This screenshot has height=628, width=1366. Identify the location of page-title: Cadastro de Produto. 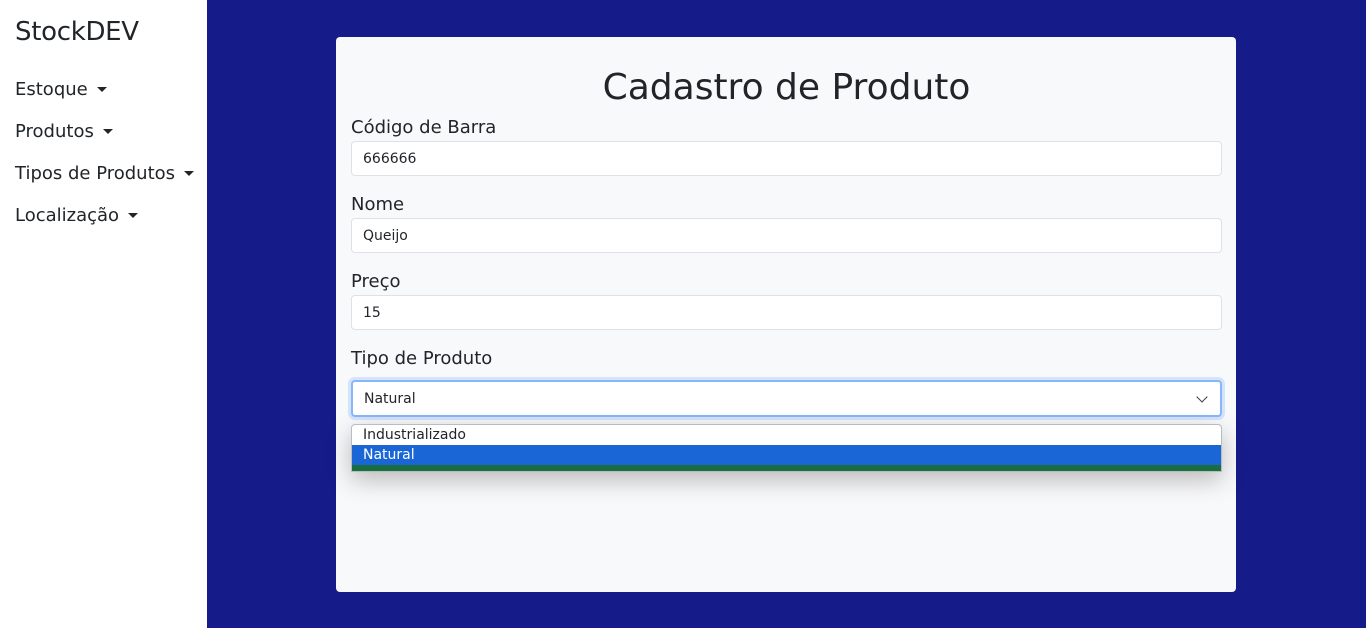
(786, 87).